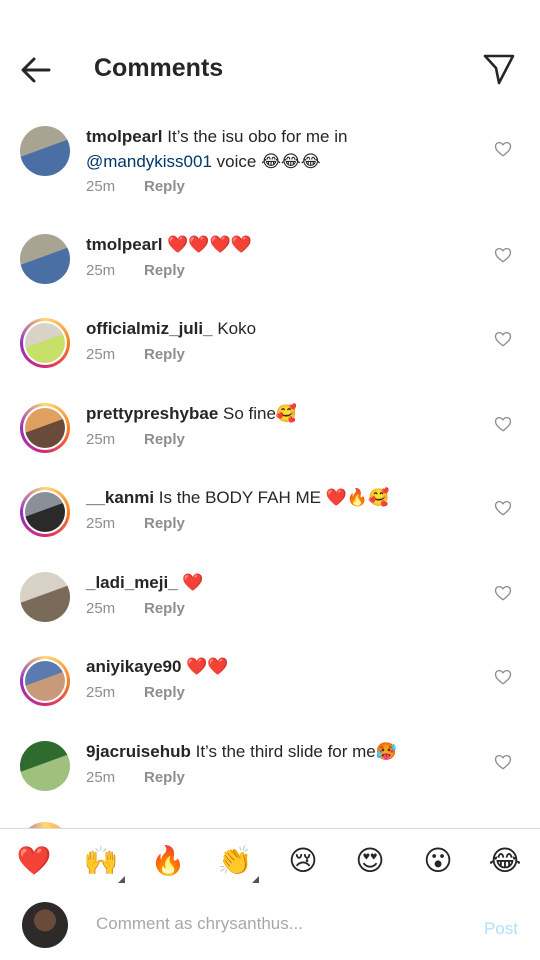 This screenshot has height=960, width=540. I want to click on comment-username: __kanmi, so click(120, 497).